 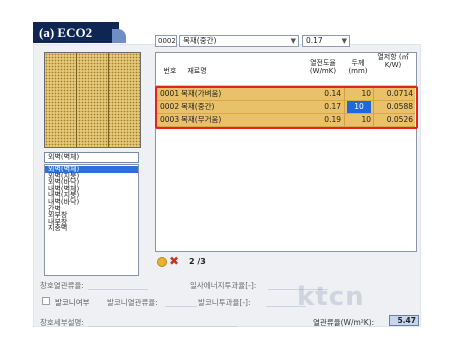 I want to click on balcony-resistance-field, so click(x=181, y=306).